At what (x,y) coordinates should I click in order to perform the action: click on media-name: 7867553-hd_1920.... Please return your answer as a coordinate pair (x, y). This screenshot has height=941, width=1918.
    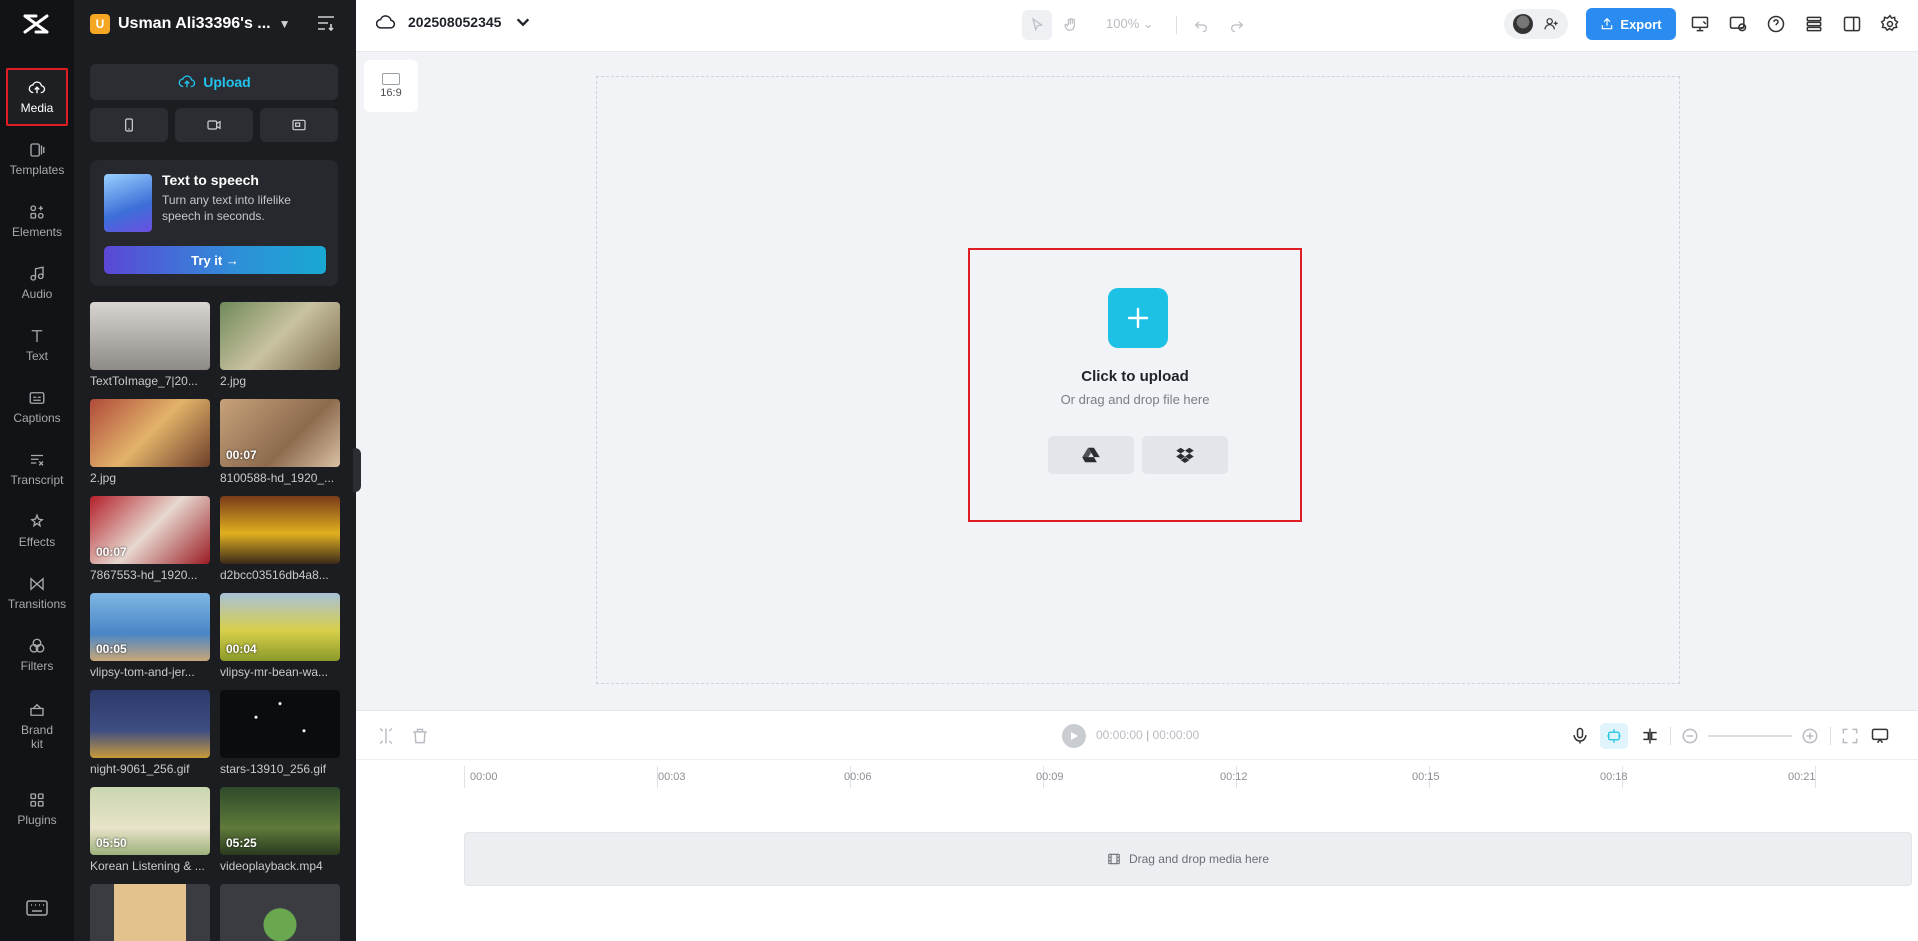
    Looking at the image, I should click on (144, 575).